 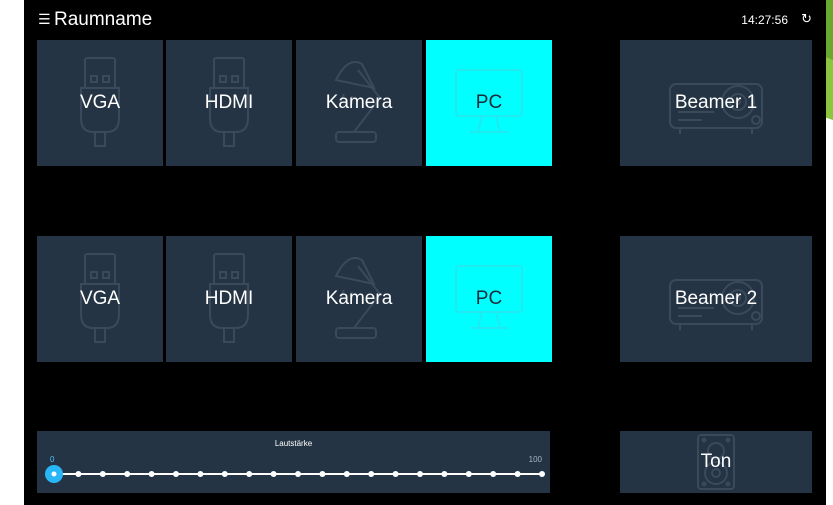 I want to click on volume-track, so click(x=293, y=462).